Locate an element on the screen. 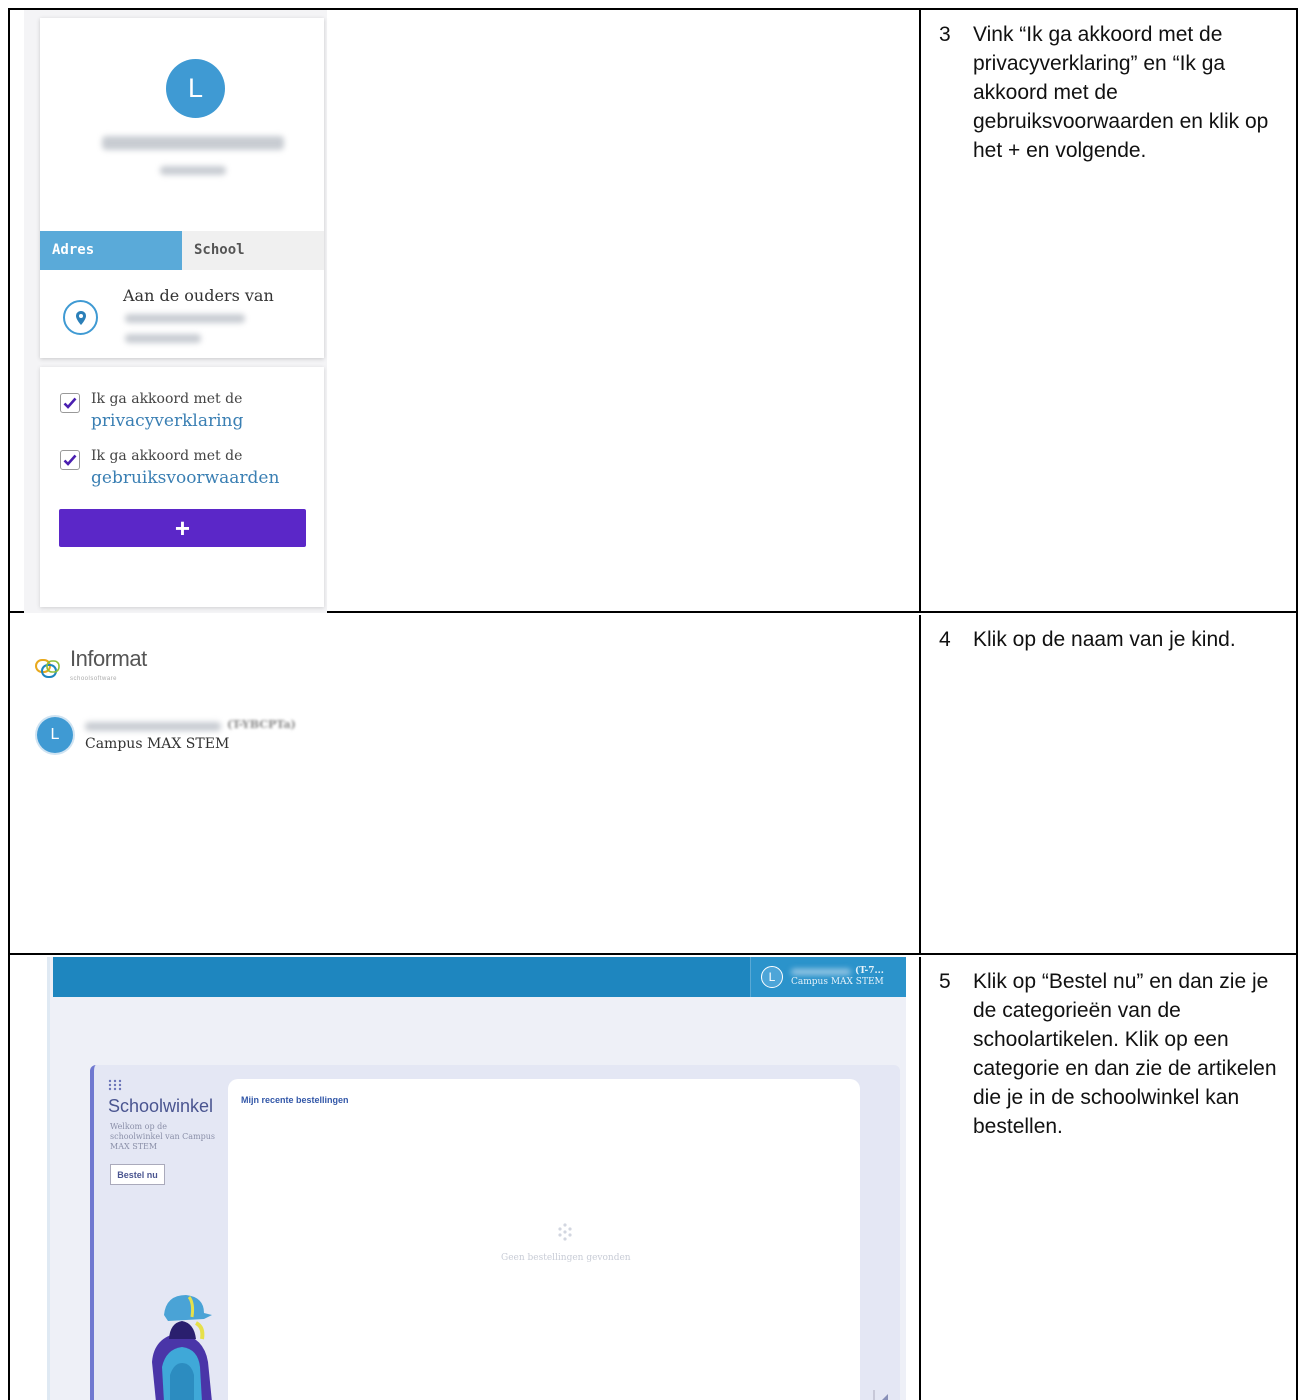 This screenshot has width=1304, height=1400. order-now-button: Bestel nu is located at coordinates (137, 1174).